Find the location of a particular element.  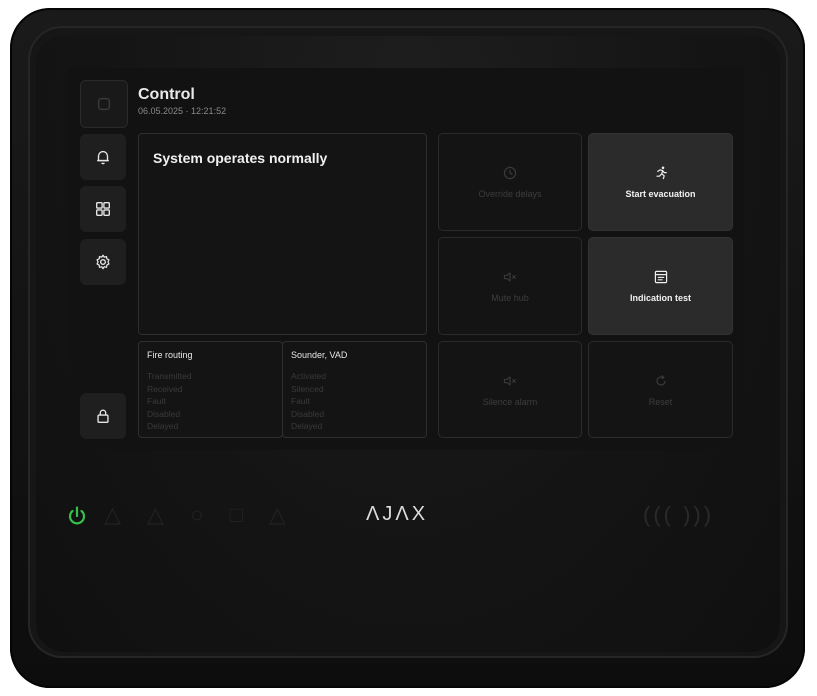

settings-button is located at coordinates (103, 262).